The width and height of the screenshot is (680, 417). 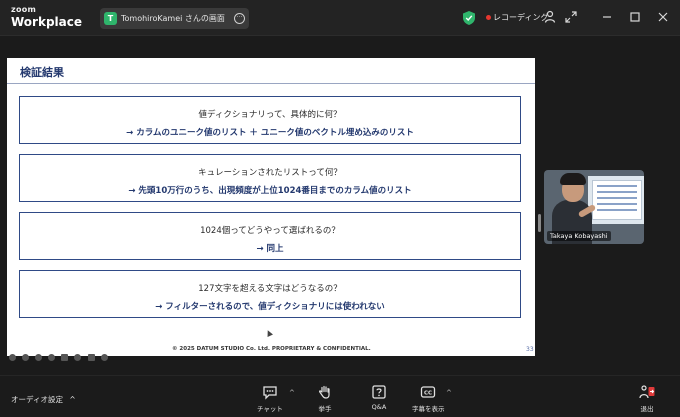 I want to click on recording-dot-icon, so click(x=488, y=17).